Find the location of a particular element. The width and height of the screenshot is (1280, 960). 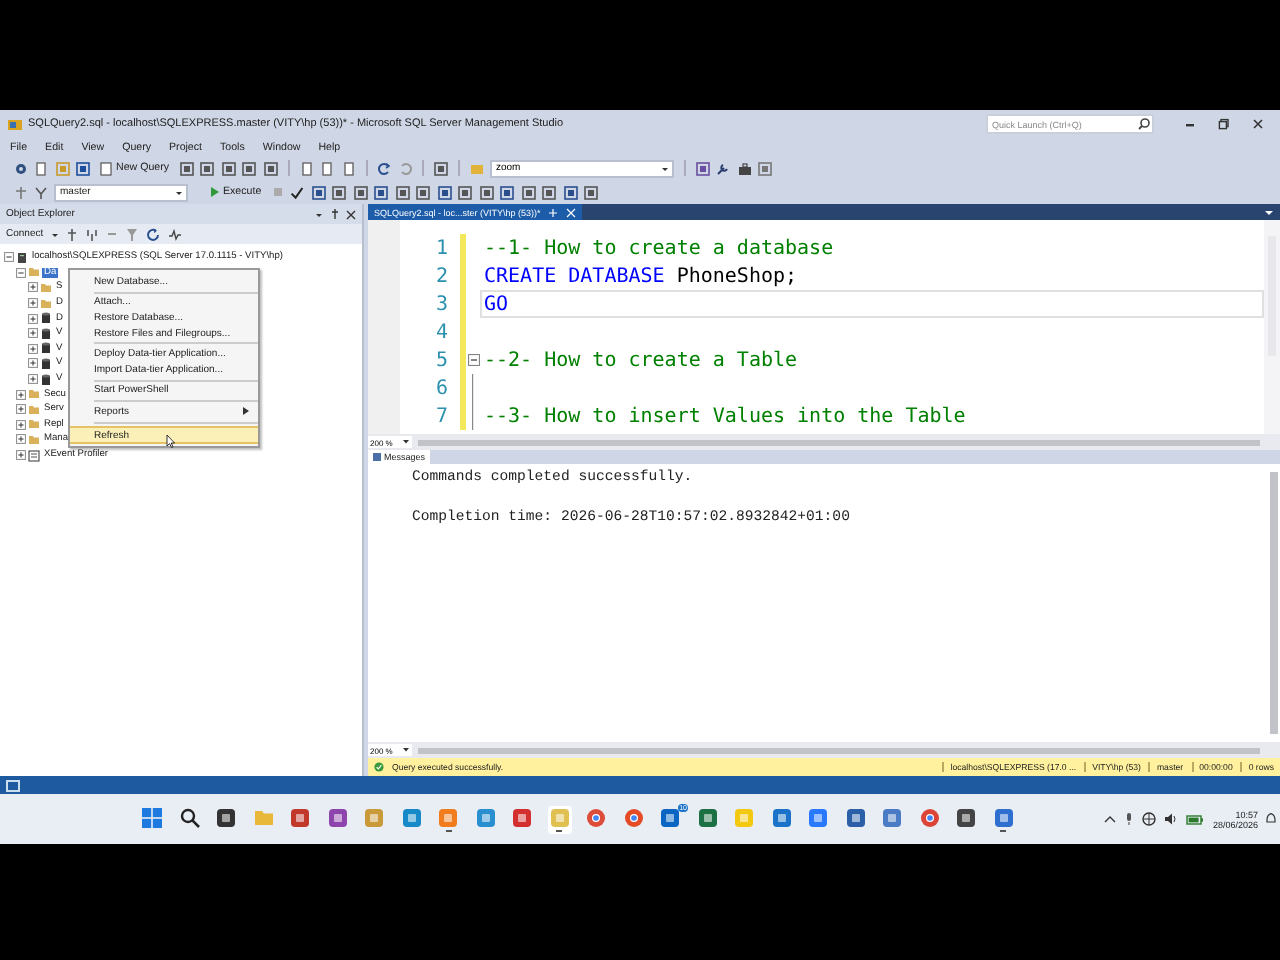

line-number: 4 is located at coordinates (441, 332).